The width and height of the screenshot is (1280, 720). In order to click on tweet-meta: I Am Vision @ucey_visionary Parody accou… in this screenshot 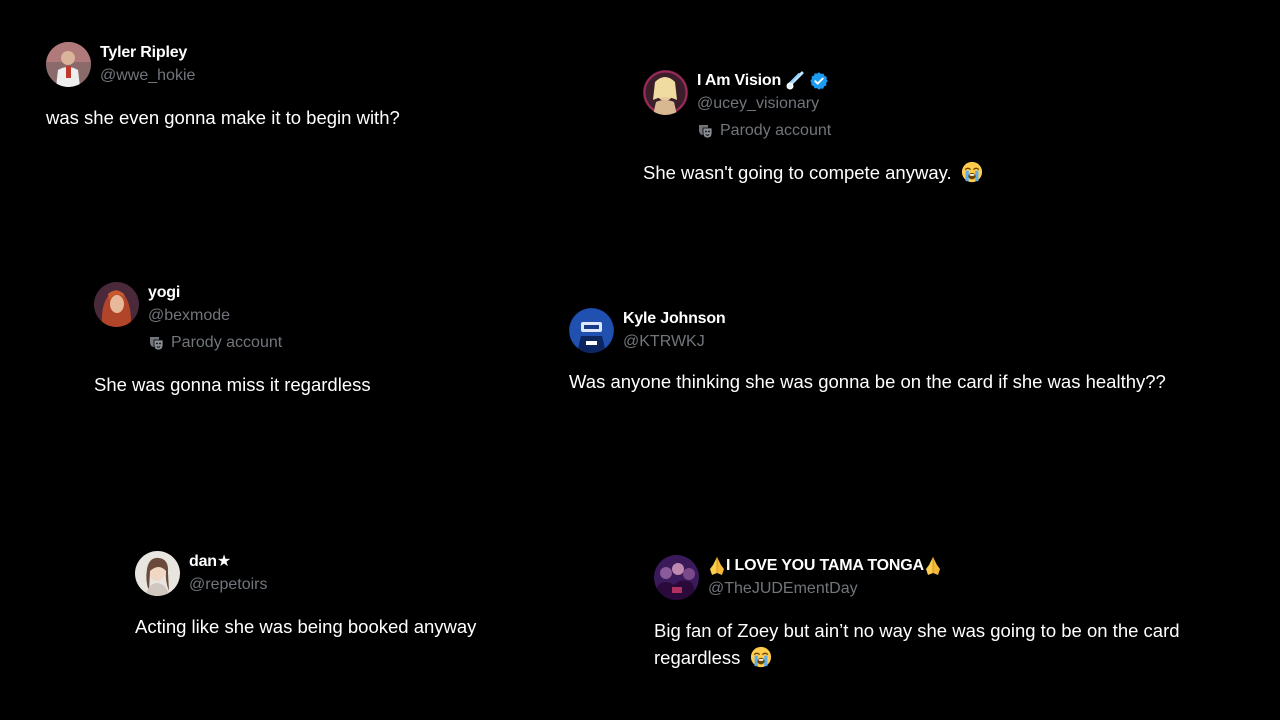, I will do `click(764, 106)`.